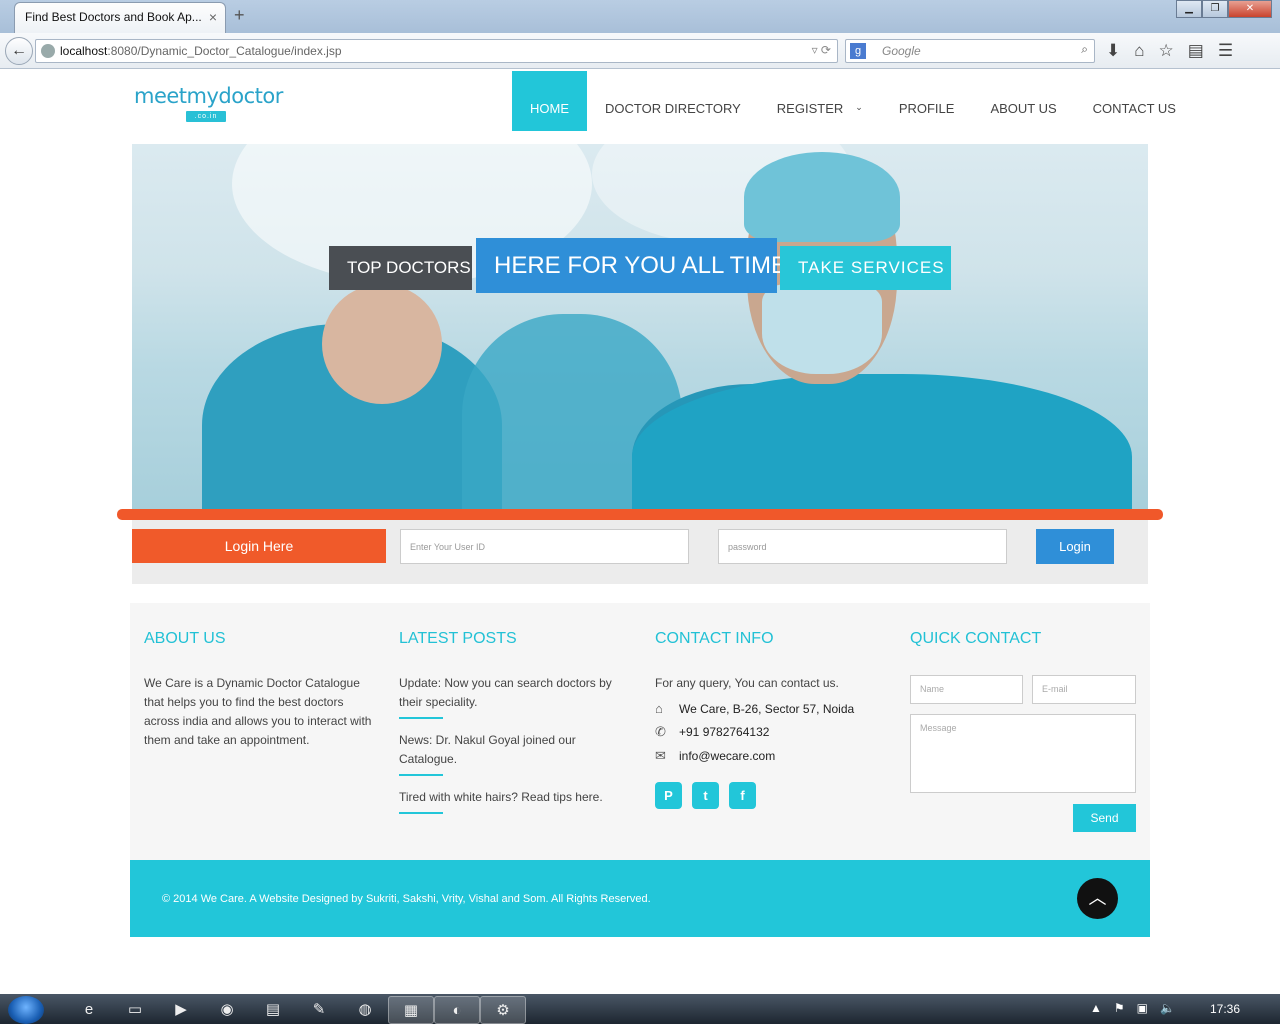  I want to click on search-placeholder: Google, so click(901, 51).